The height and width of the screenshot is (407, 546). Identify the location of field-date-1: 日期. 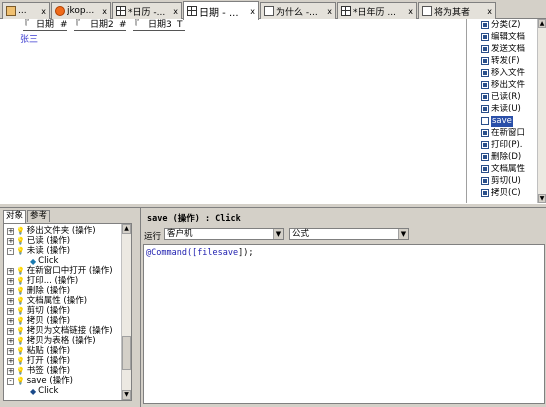
(45, 25).